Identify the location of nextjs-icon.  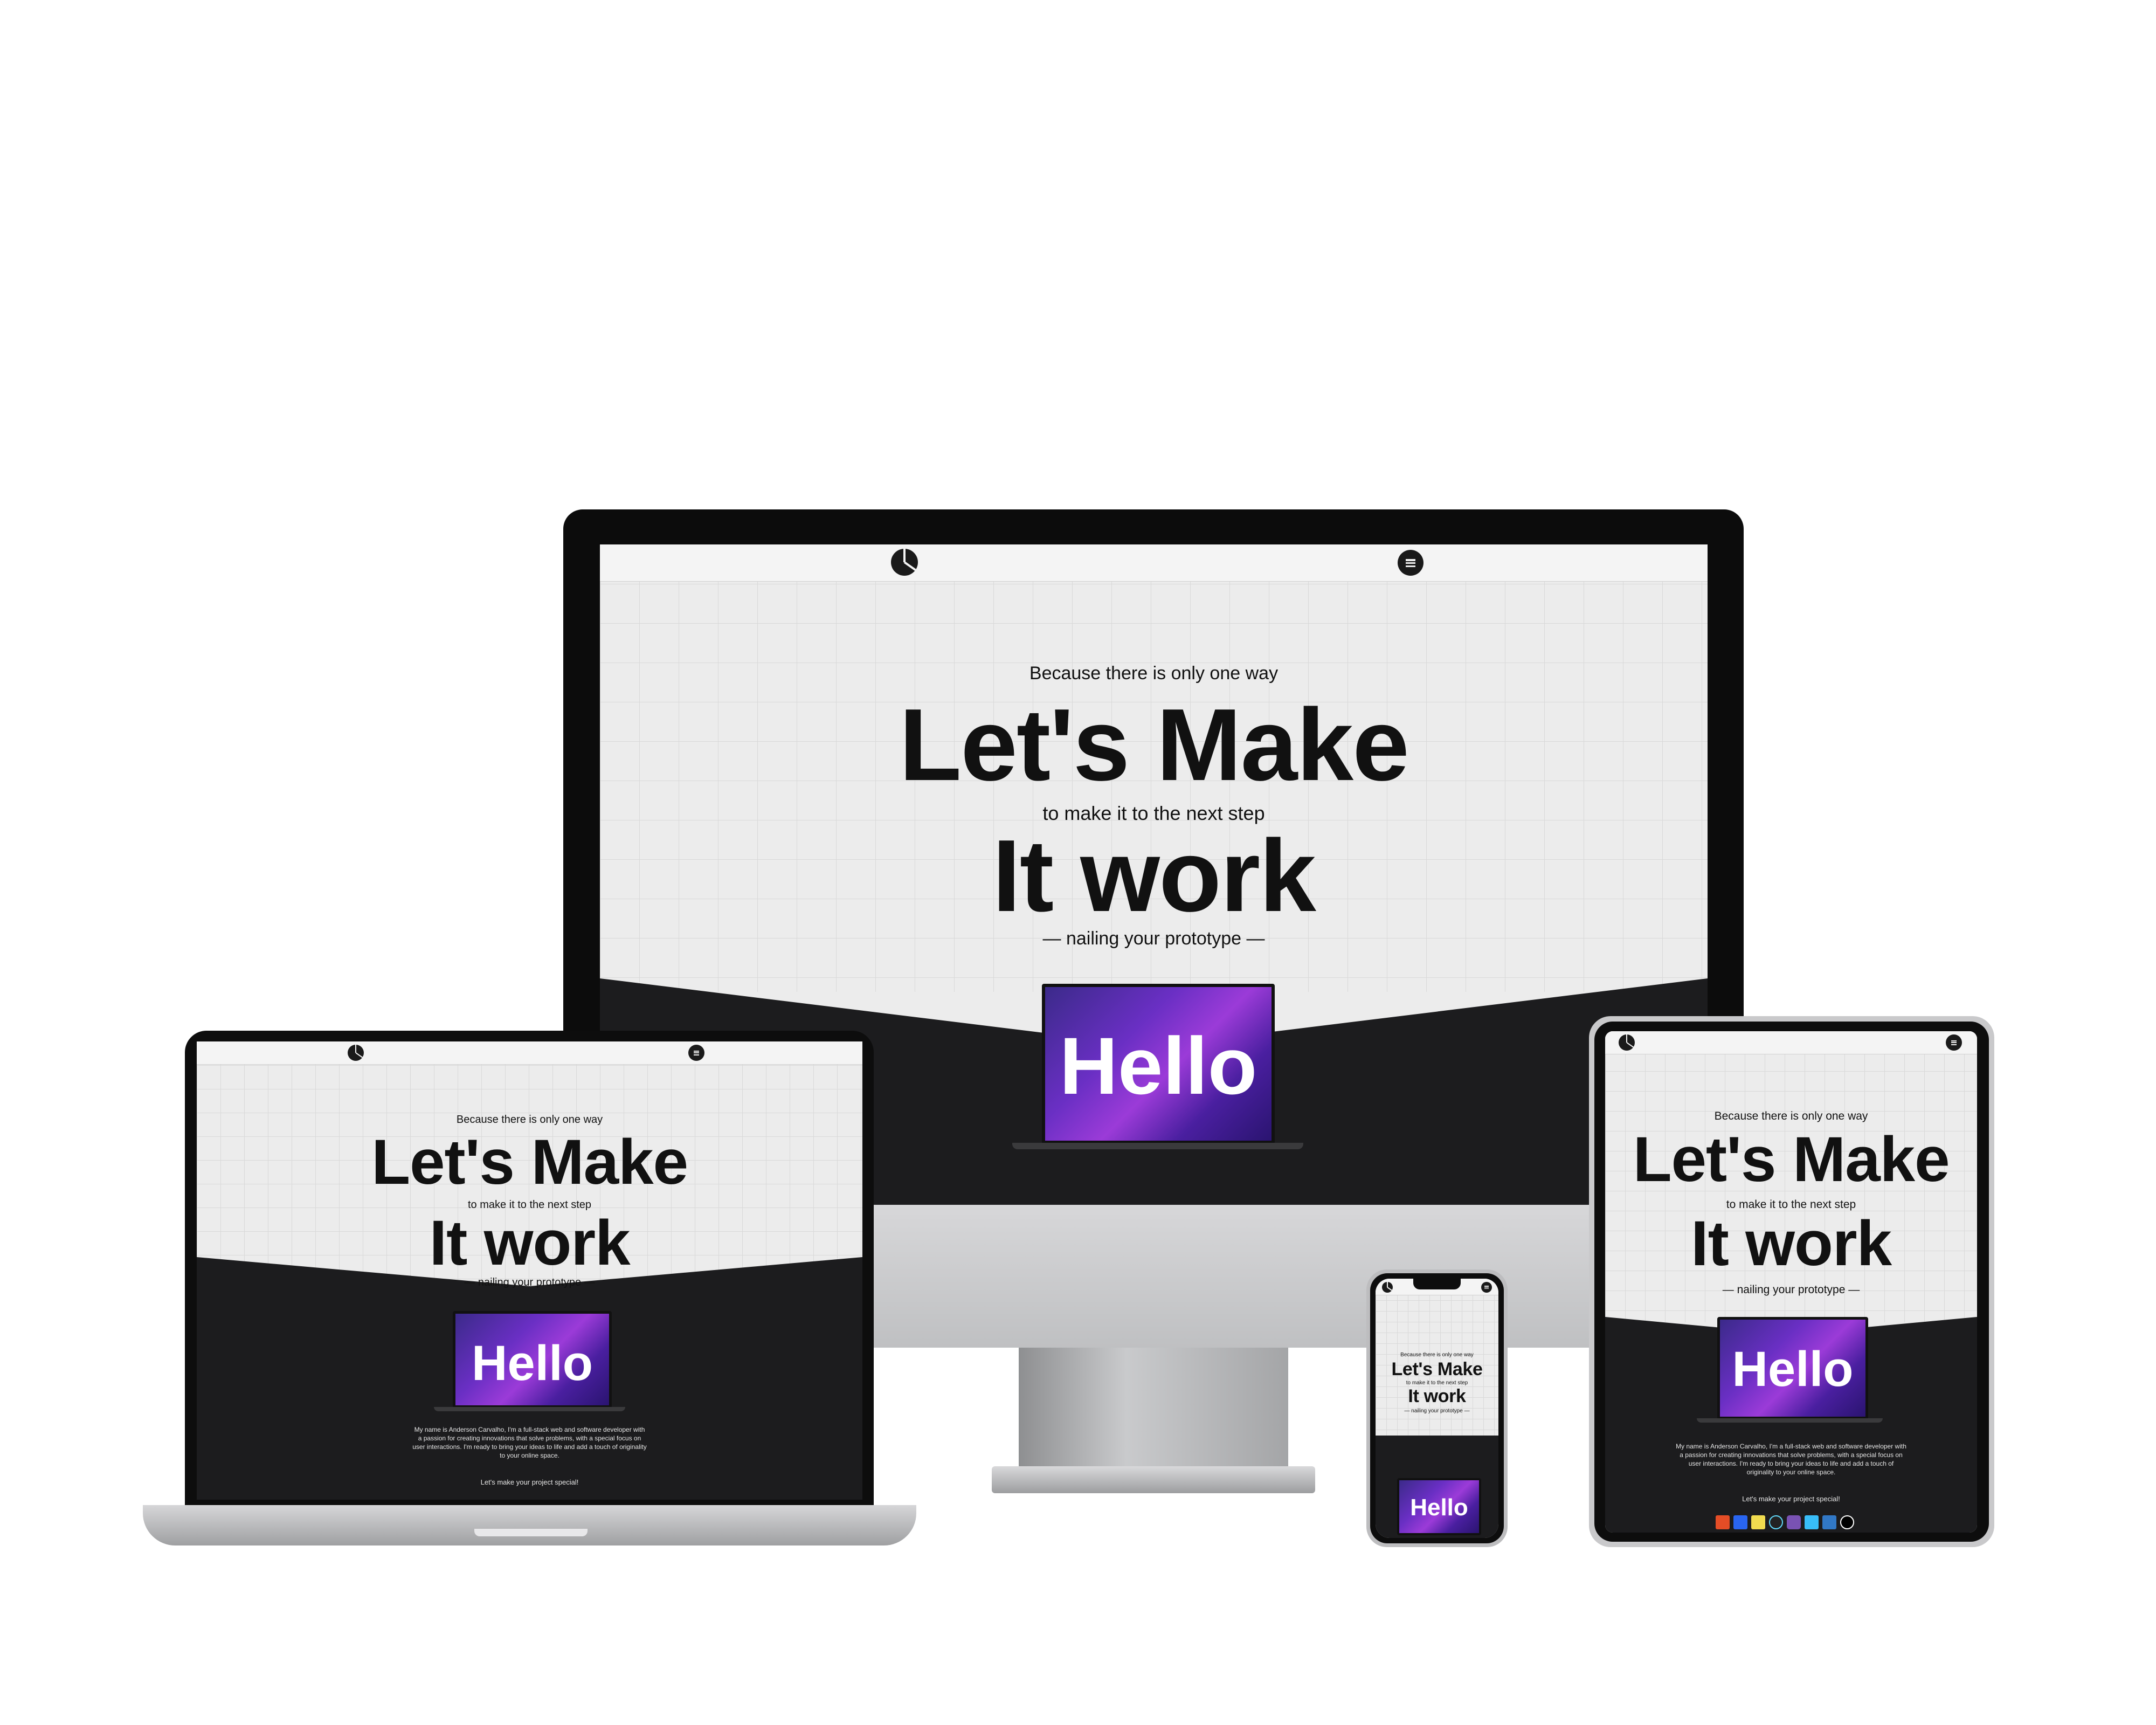
(1847, 1522).